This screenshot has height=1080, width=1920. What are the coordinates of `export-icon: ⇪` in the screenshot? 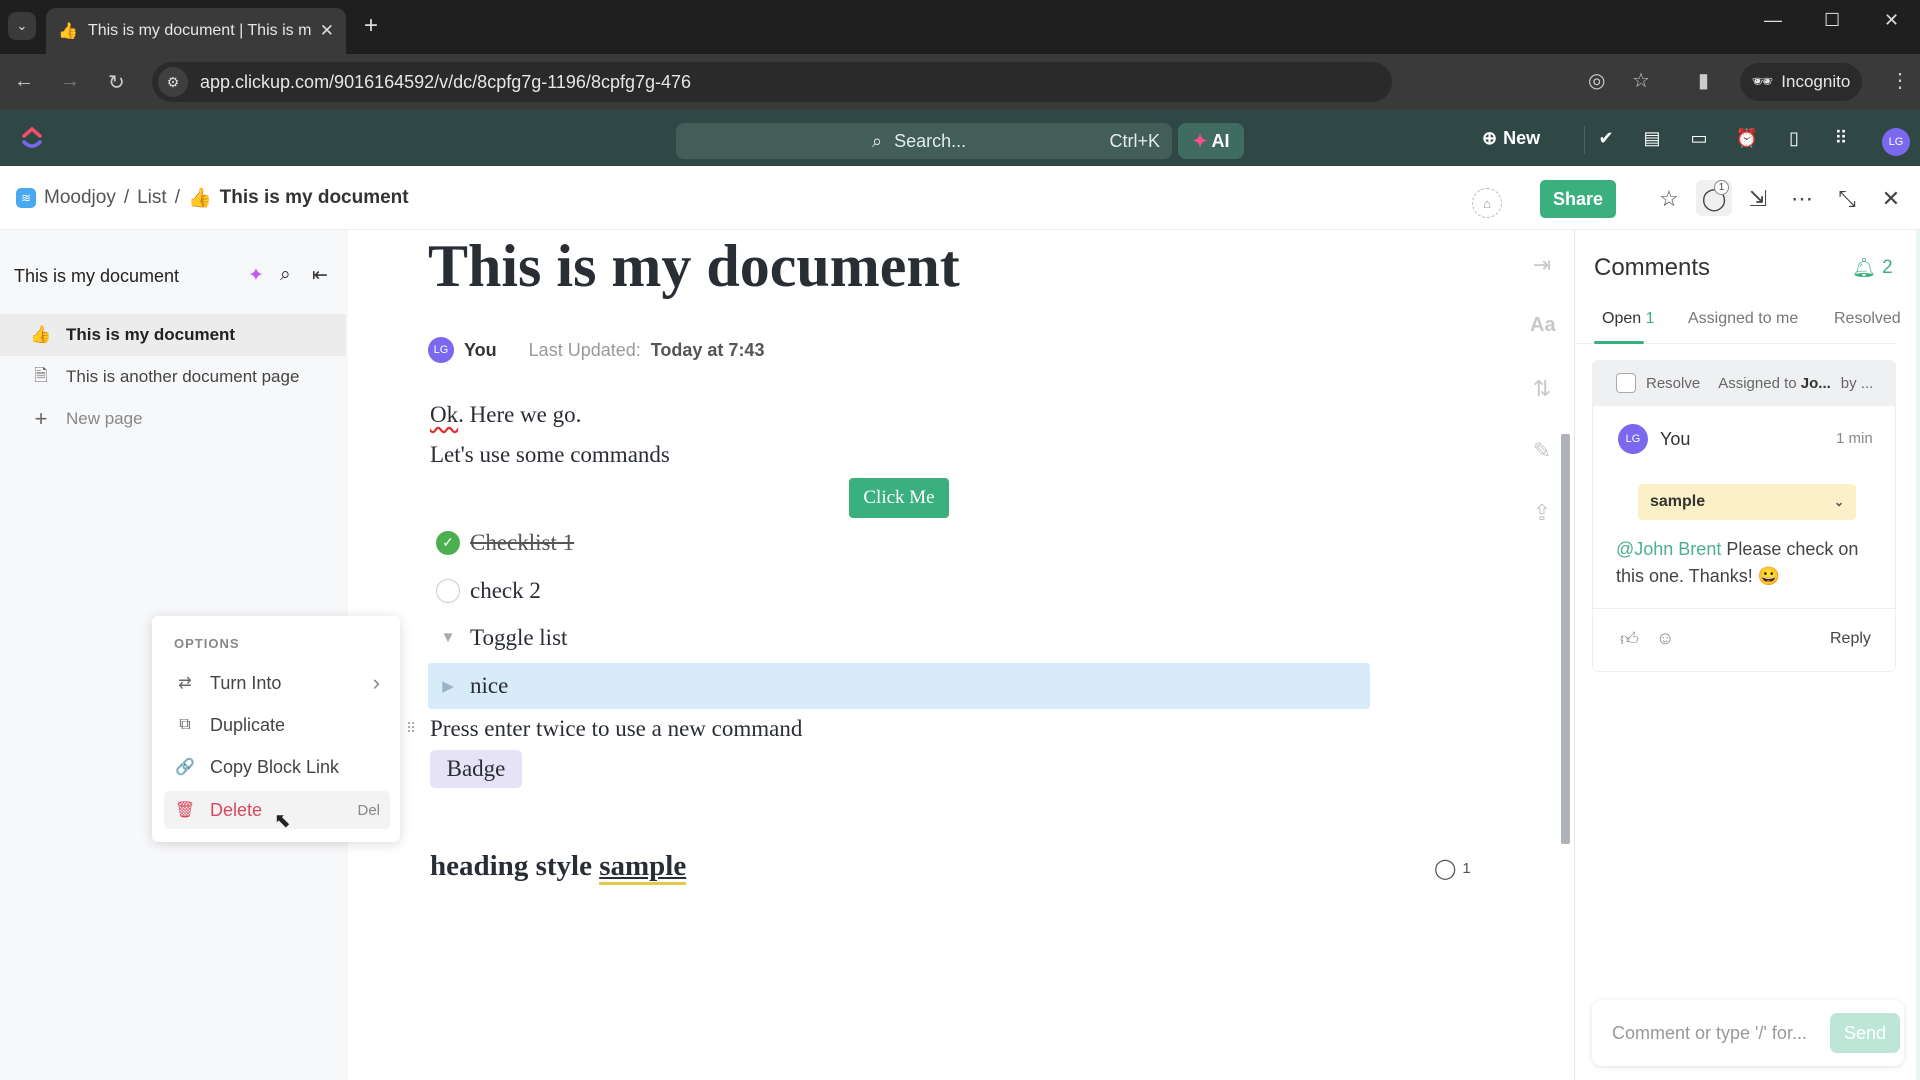 It's located at (1542, 513).